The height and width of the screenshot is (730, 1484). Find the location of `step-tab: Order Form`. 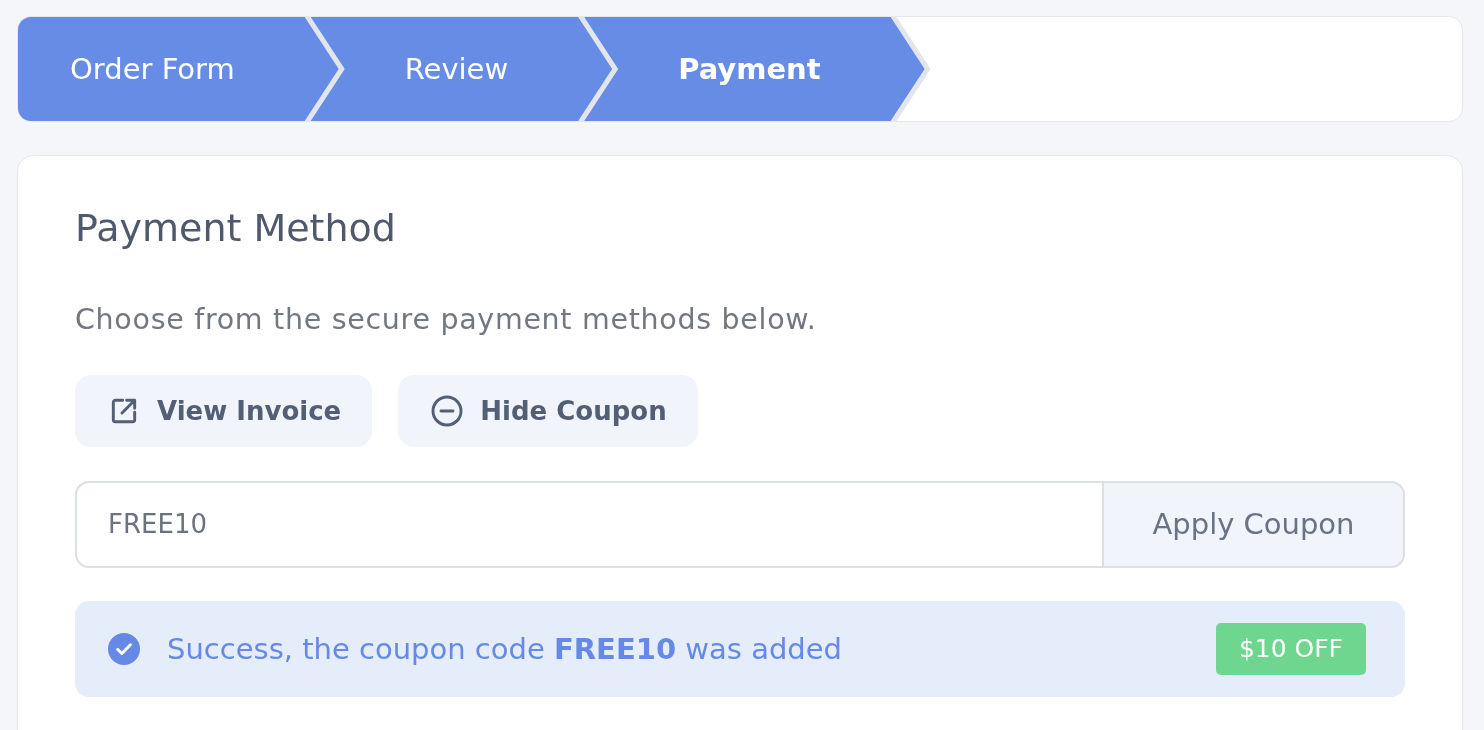

step-tab: Order Form is located at coordinates (178, 69).